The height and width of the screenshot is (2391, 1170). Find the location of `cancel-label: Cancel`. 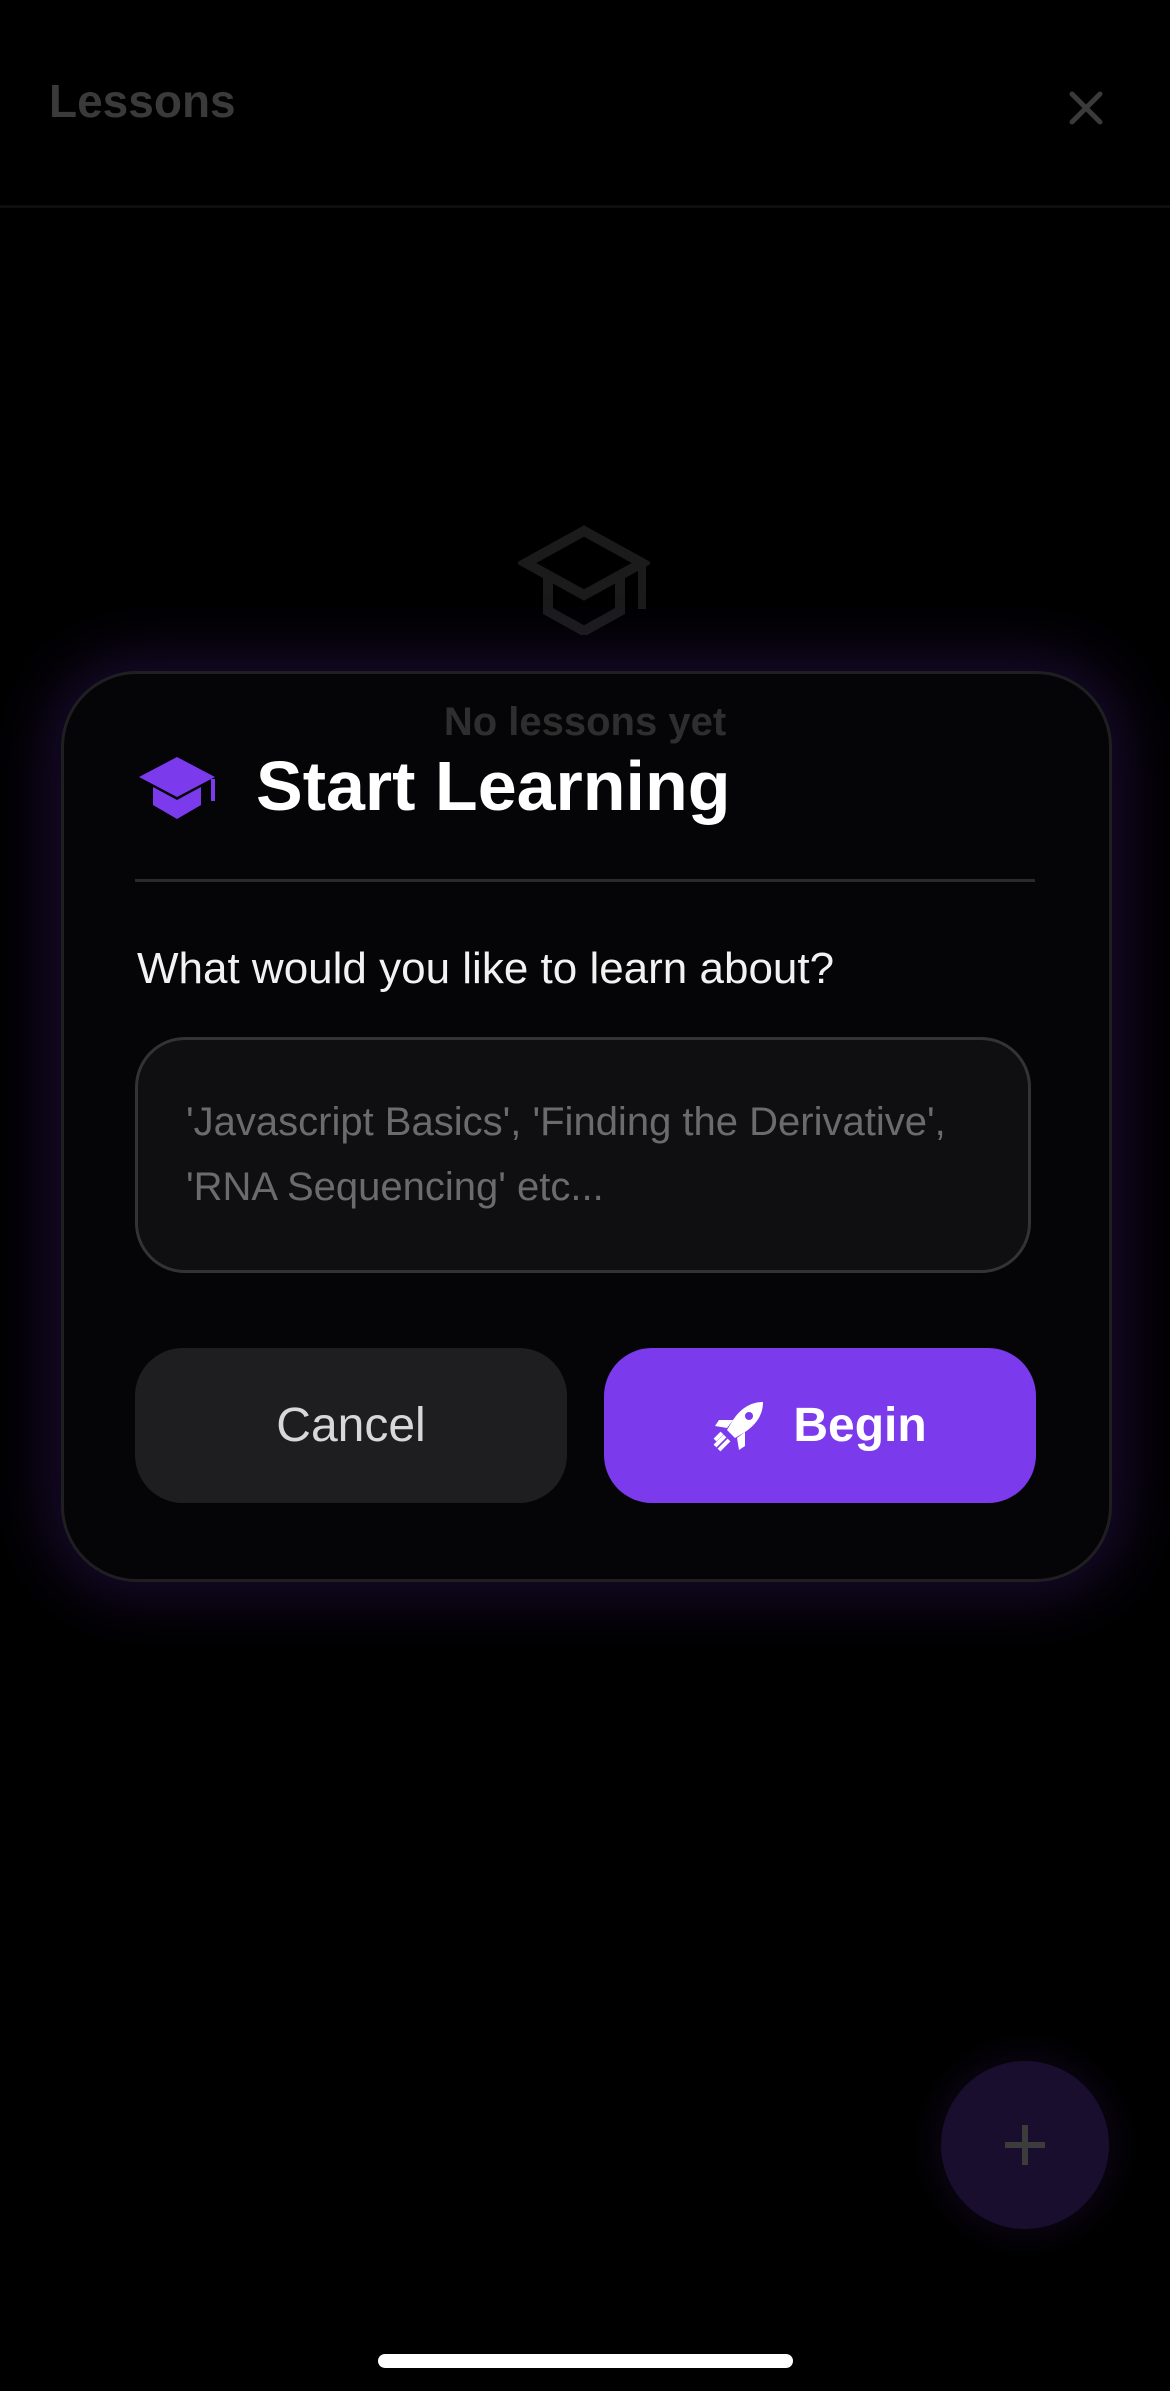

cancel-label: Cancel is located at coordinates (351, 1425).